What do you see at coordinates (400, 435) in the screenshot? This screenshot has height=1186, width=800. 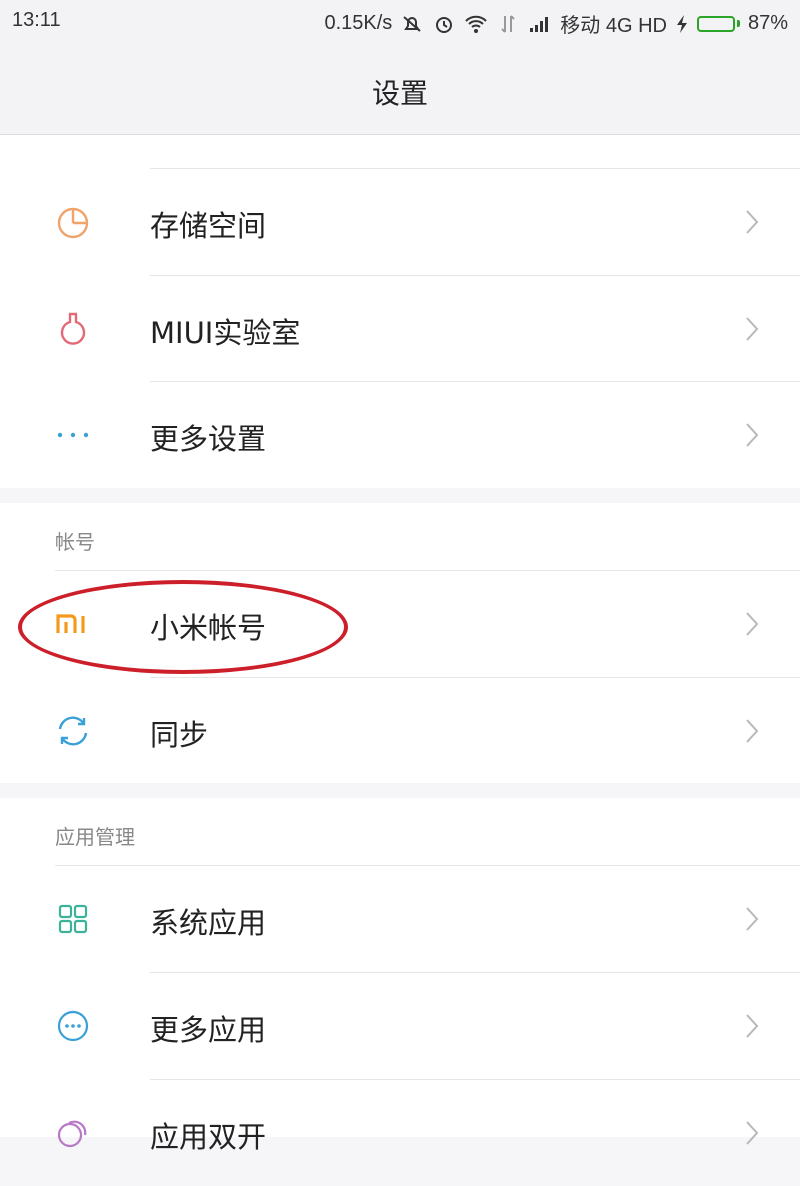 I see `settings-item-more-settings: 更多设置` at bounding box center [400, 435].